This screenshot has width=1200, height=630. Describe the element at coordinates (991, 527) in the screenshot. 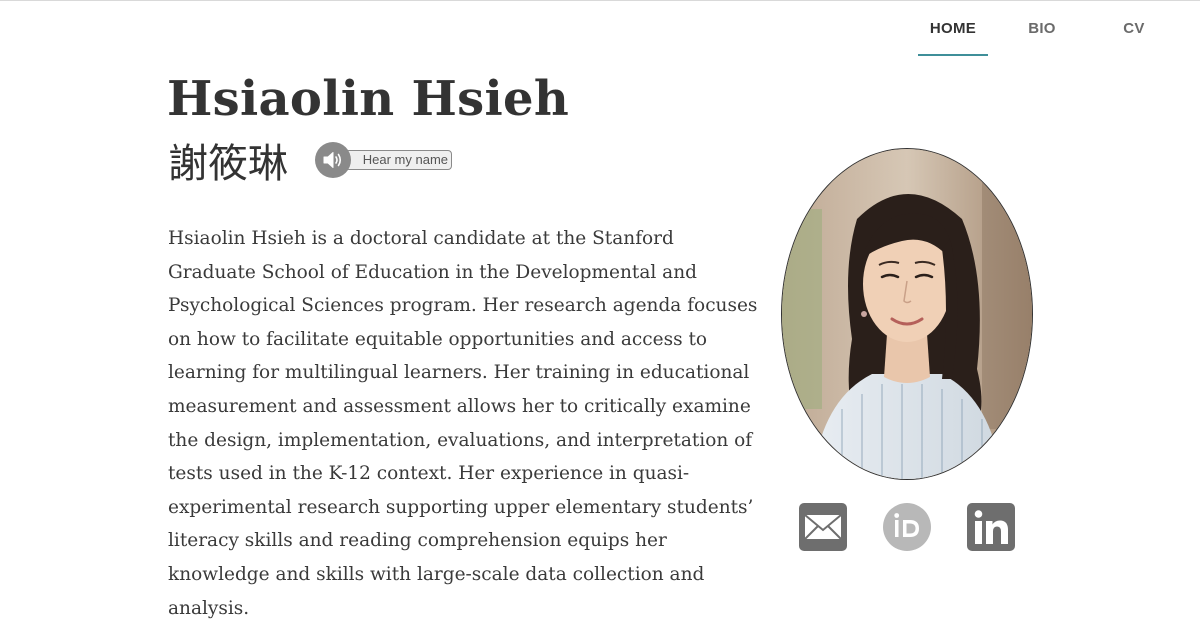

I see `linkedin-icon` at that location.